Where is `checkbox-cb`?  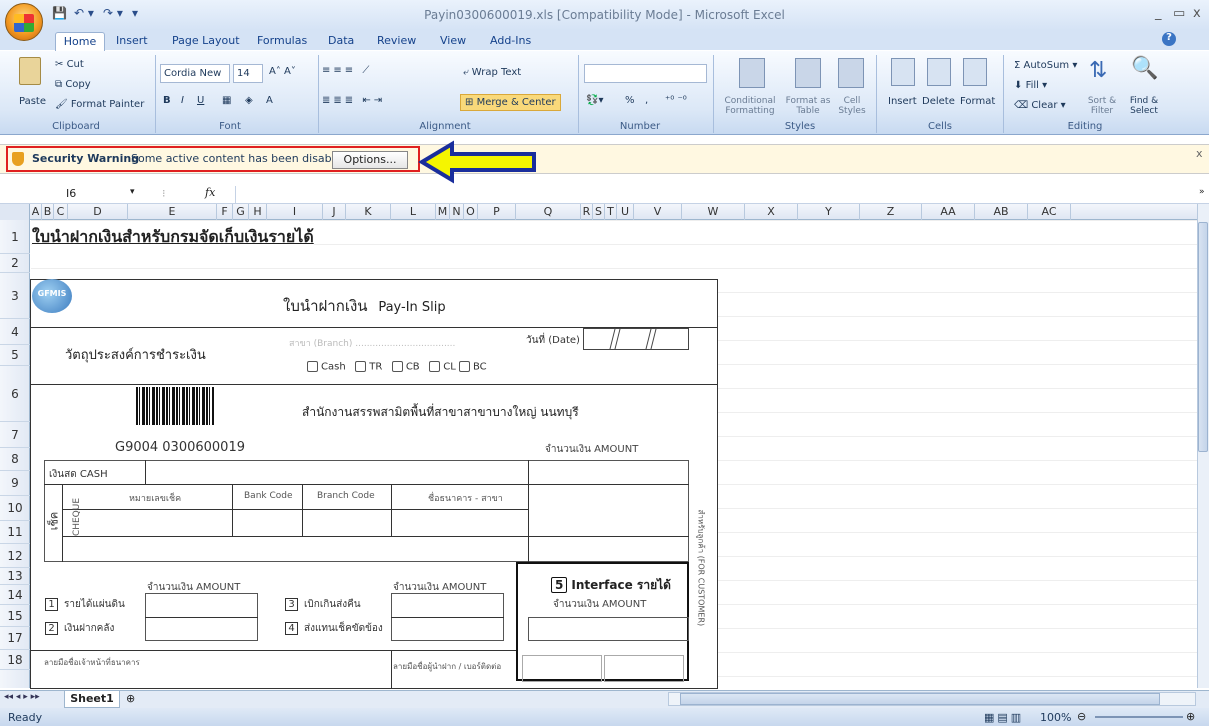 checkbox-cb is located at coordinates (397, 366).